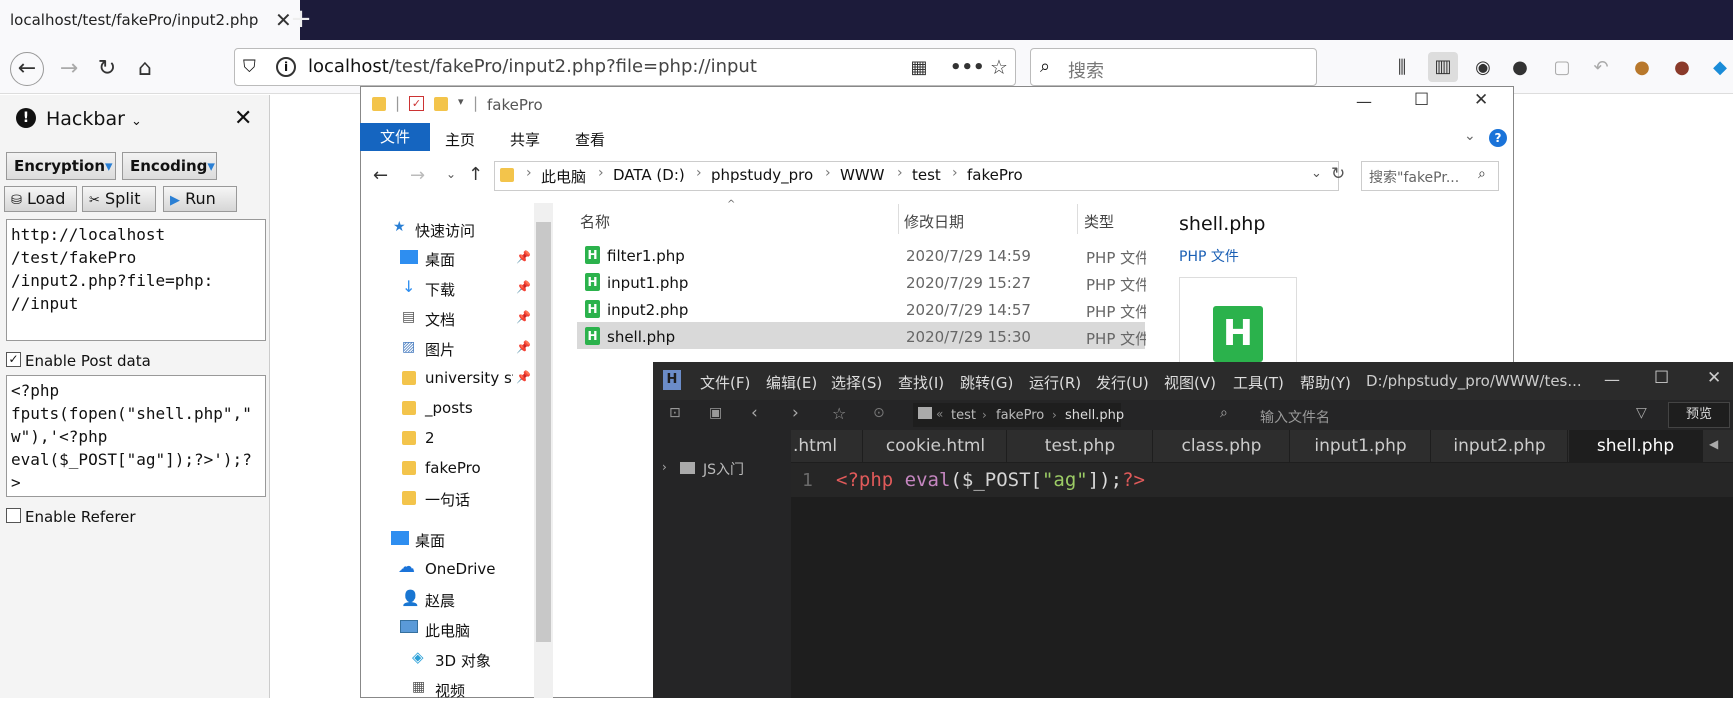 The height and width of the screenshot is (701, 1733). I want to click on editor-menu-run: 运行(R), so click(1055, 382).